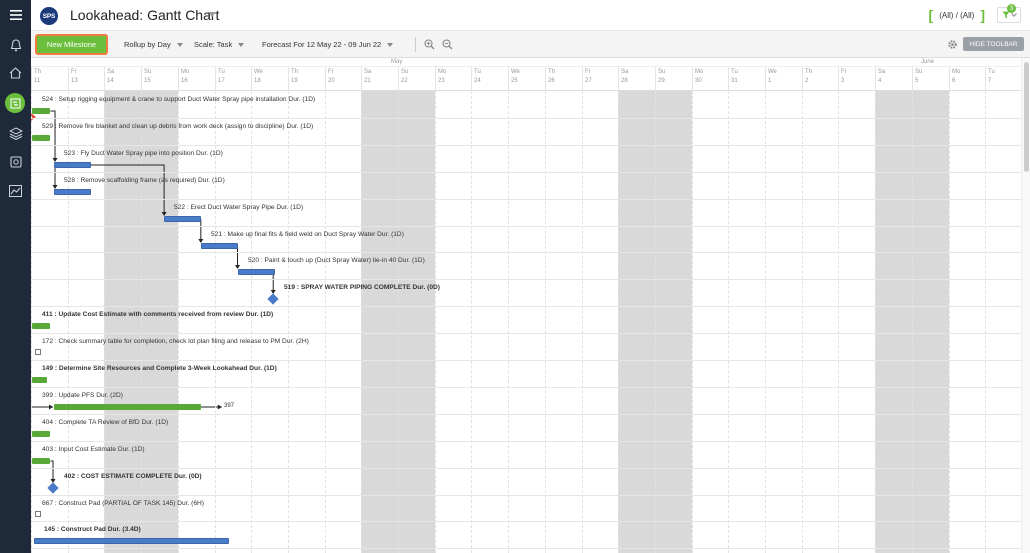 Image resolution: width=1030 pixels, height=553 pixels. What do you see at coordinates (184, 81) in the screenshot?
I see `day-number: 16` at bounding box center [184, 81].